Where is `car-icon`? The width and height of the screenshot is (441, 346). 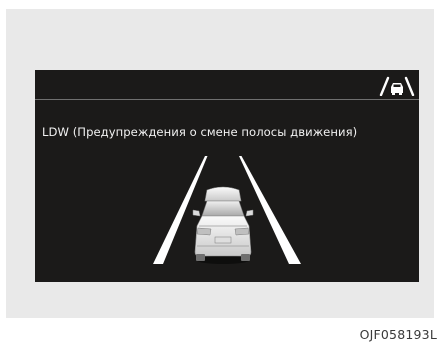 car-icon is located at coordinates (223, 225).